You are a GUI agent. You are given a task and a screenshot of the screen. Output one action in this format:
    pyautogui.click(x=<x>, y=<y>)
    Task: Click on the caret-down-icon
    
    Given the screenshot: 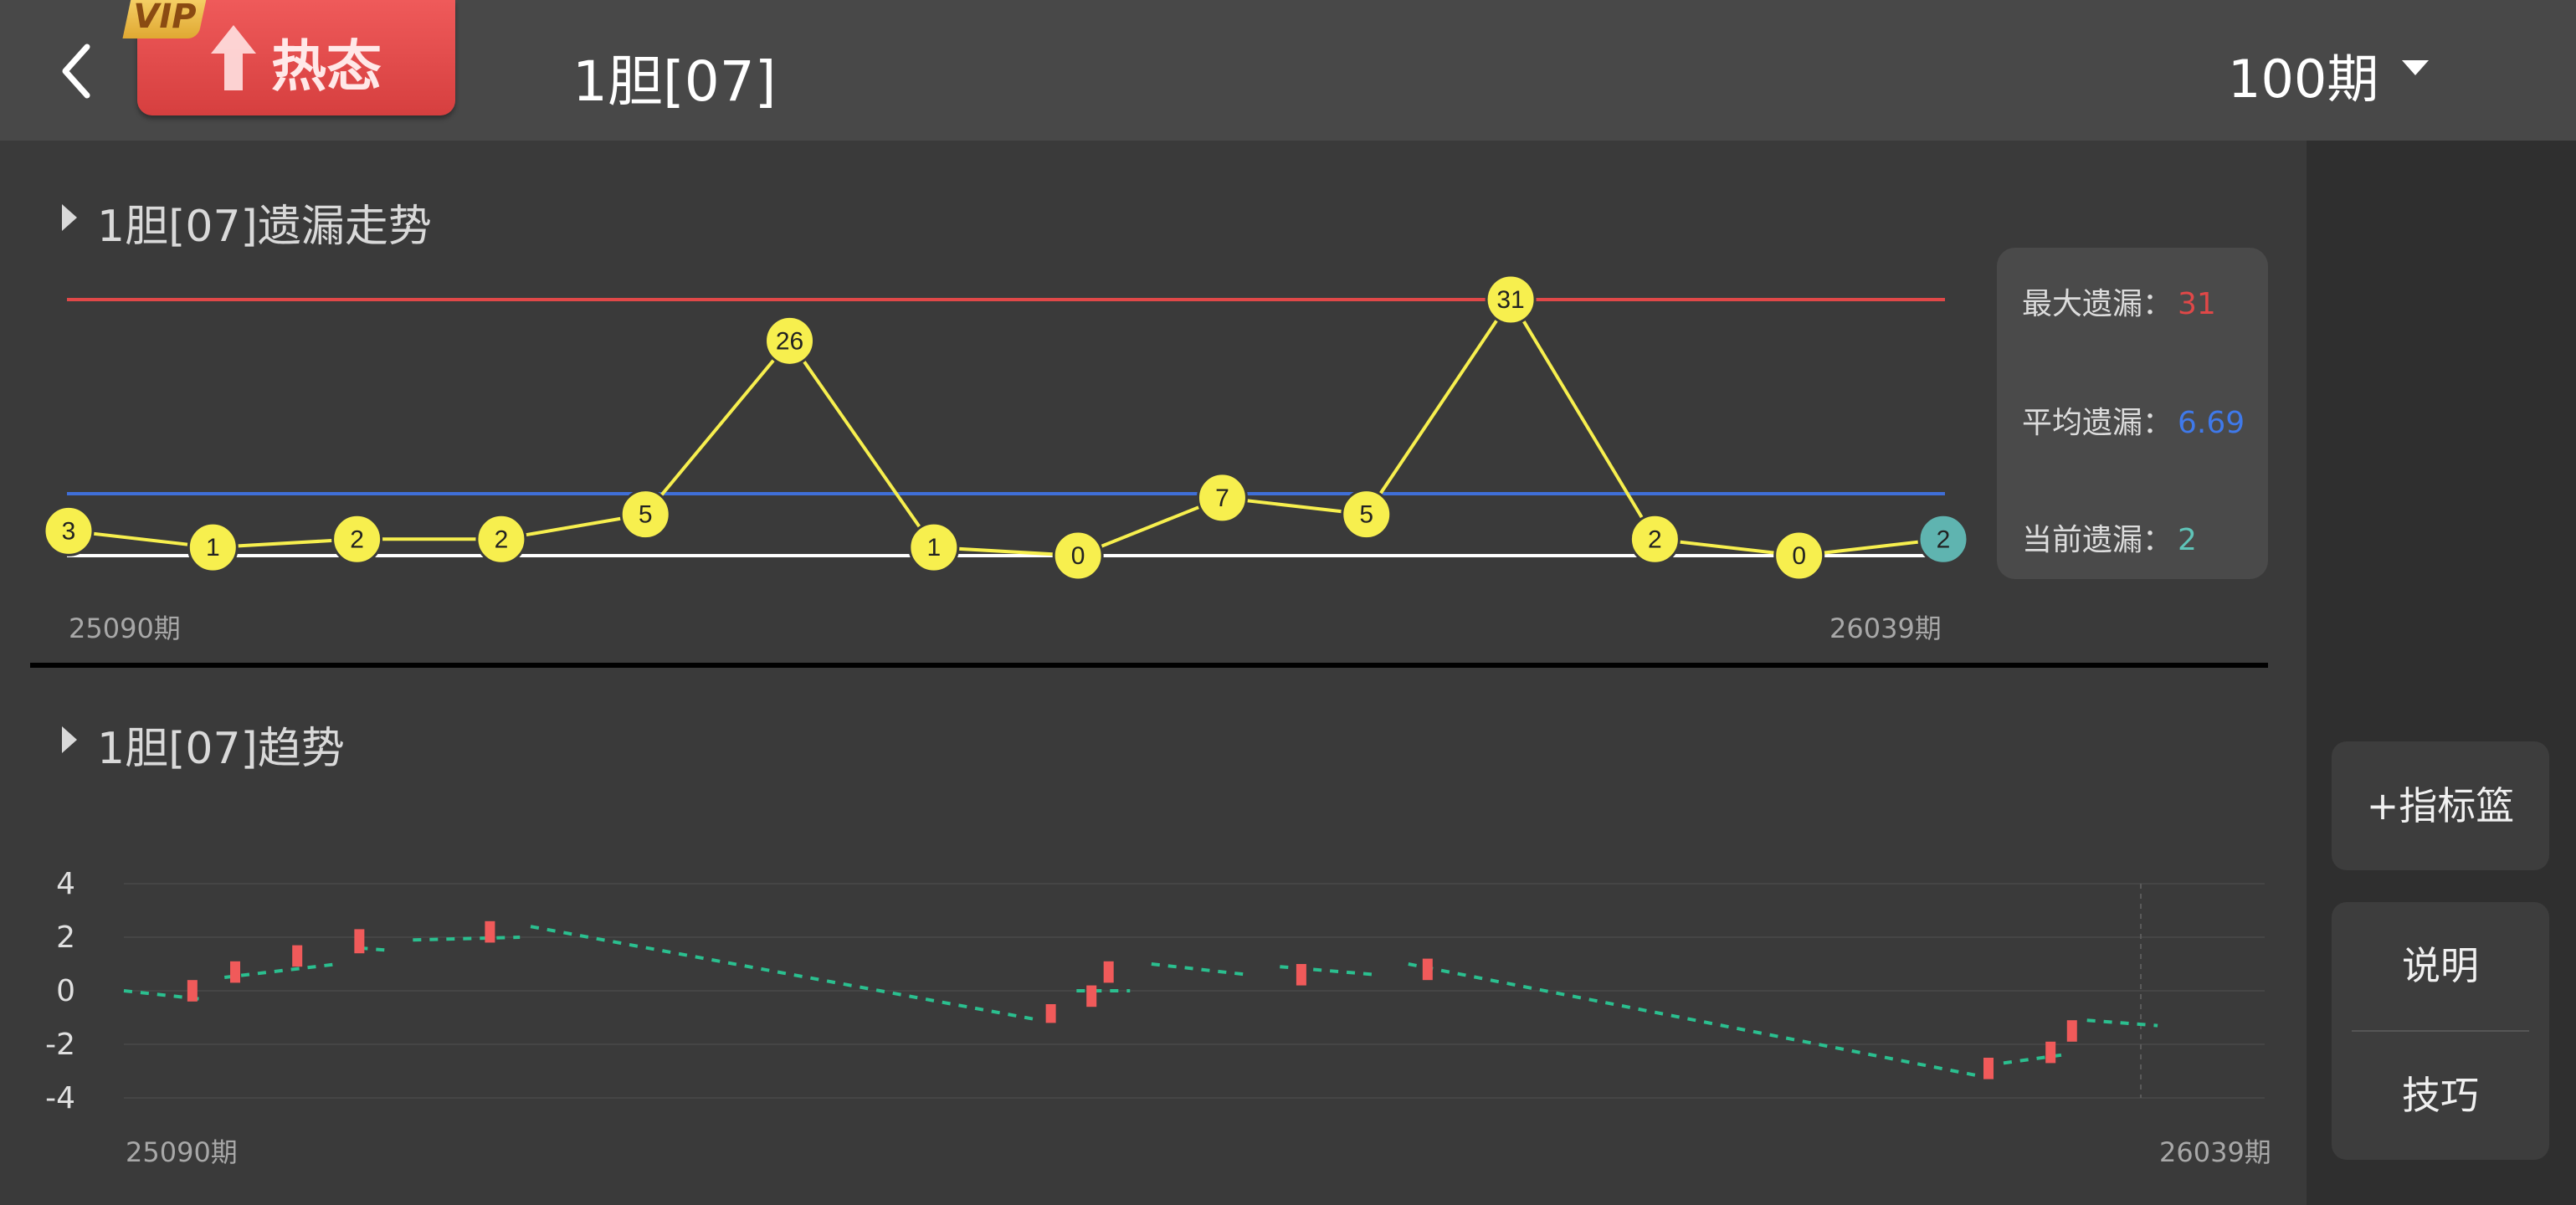 What is the action you would take?
    pyautogui.click(x=2415, y=69)
    